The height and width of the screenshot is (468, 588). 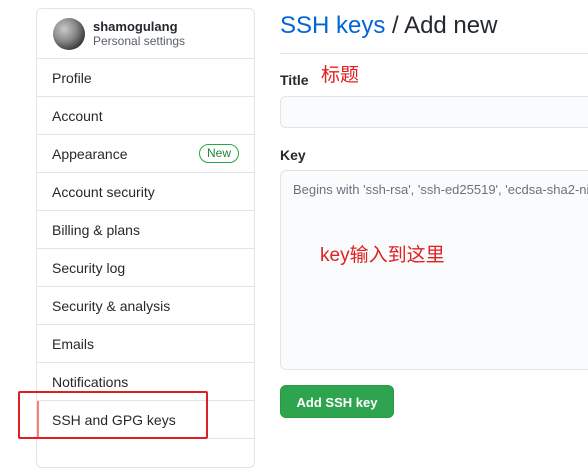 What do you see at coordinates (113, 415) in the screenshot?
I see `annotation-highlight-box` at bounding box center [113, 415].